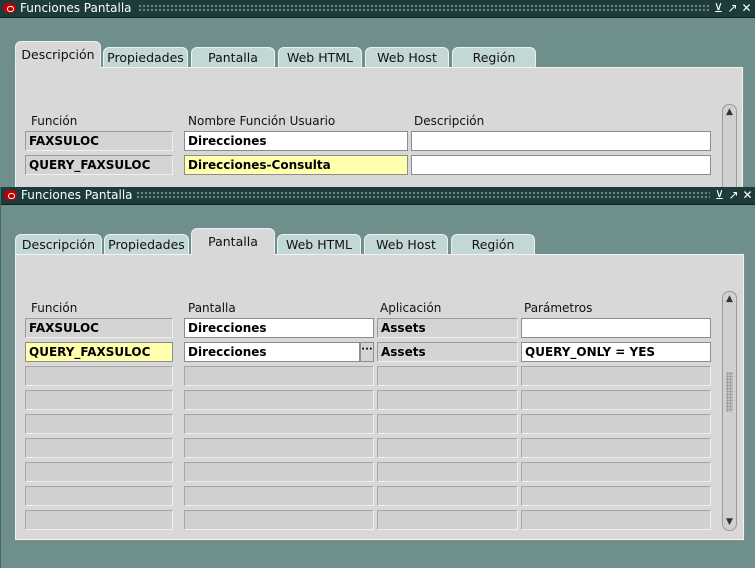 The width and height of the screenshot is (755, 568). I want to click on parametros-cell: QUERY_ONLY = YES, so click(616, 352).